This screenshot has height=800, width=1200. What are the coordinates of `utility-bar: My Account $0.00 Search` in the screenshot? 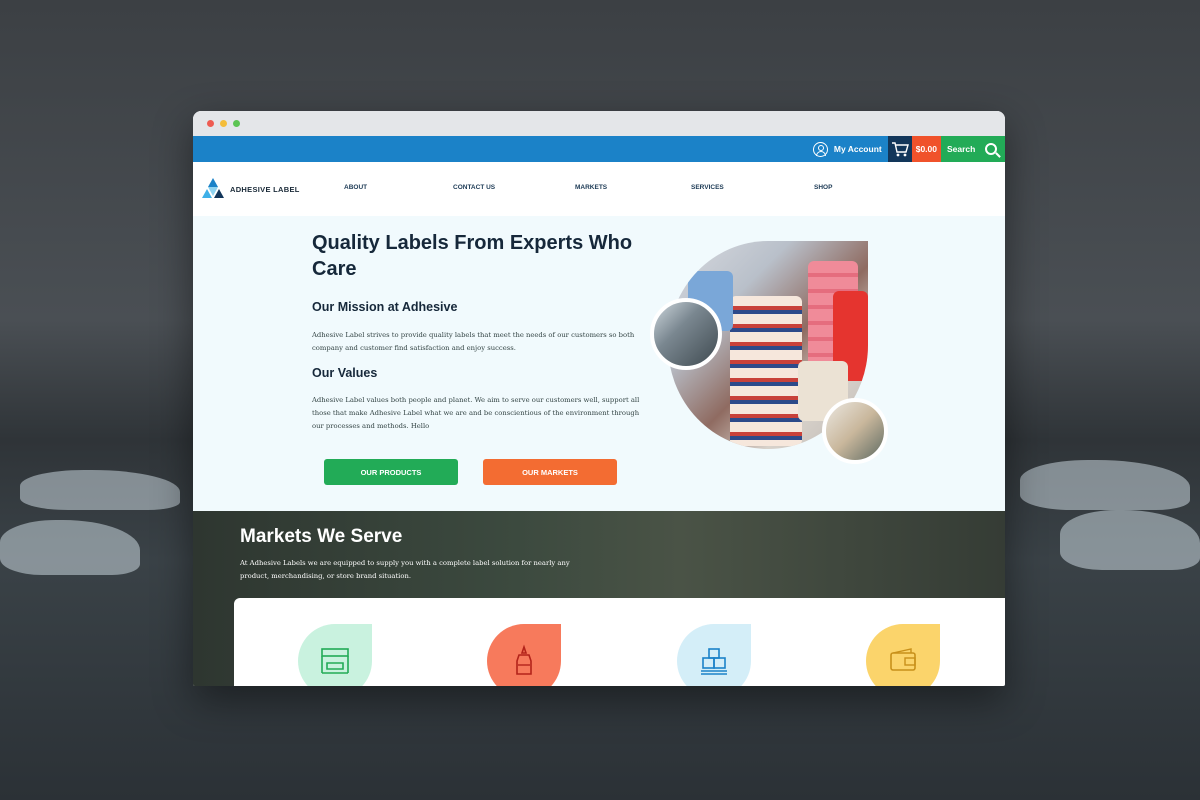 It's located at (599, 149).